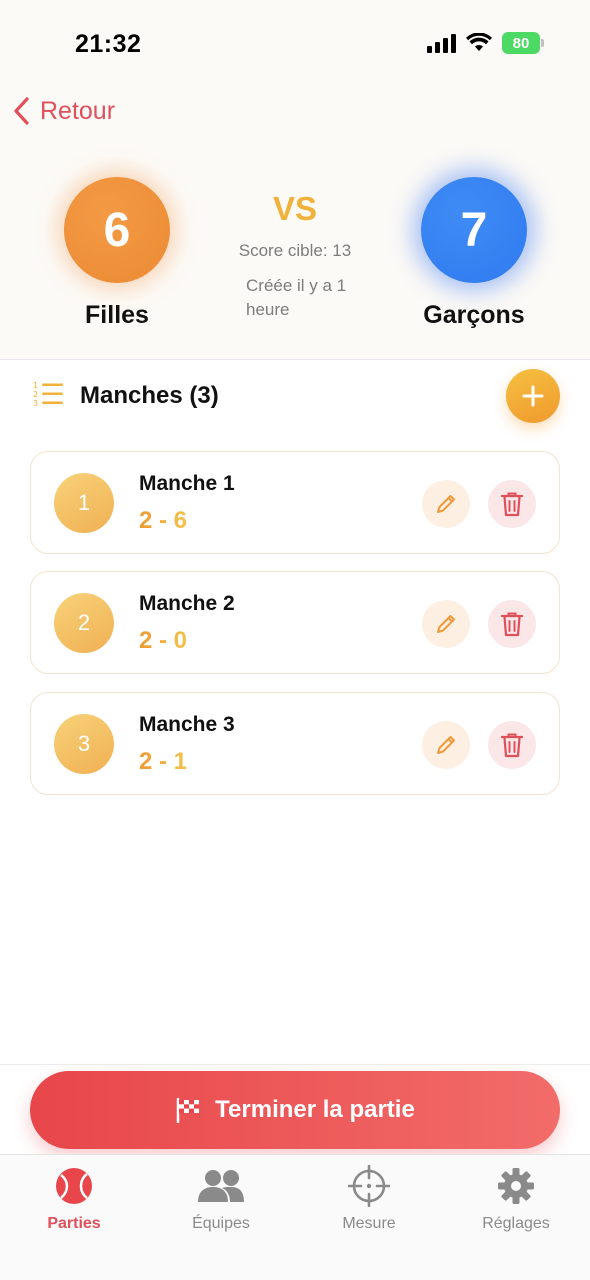 Image resolution: width=590 pixels, height=1280 pixels. What do you see at coordinates (474, 315) in the screenshot?
I see `team-right-name: Garçons` at bounding box center [474, 315].